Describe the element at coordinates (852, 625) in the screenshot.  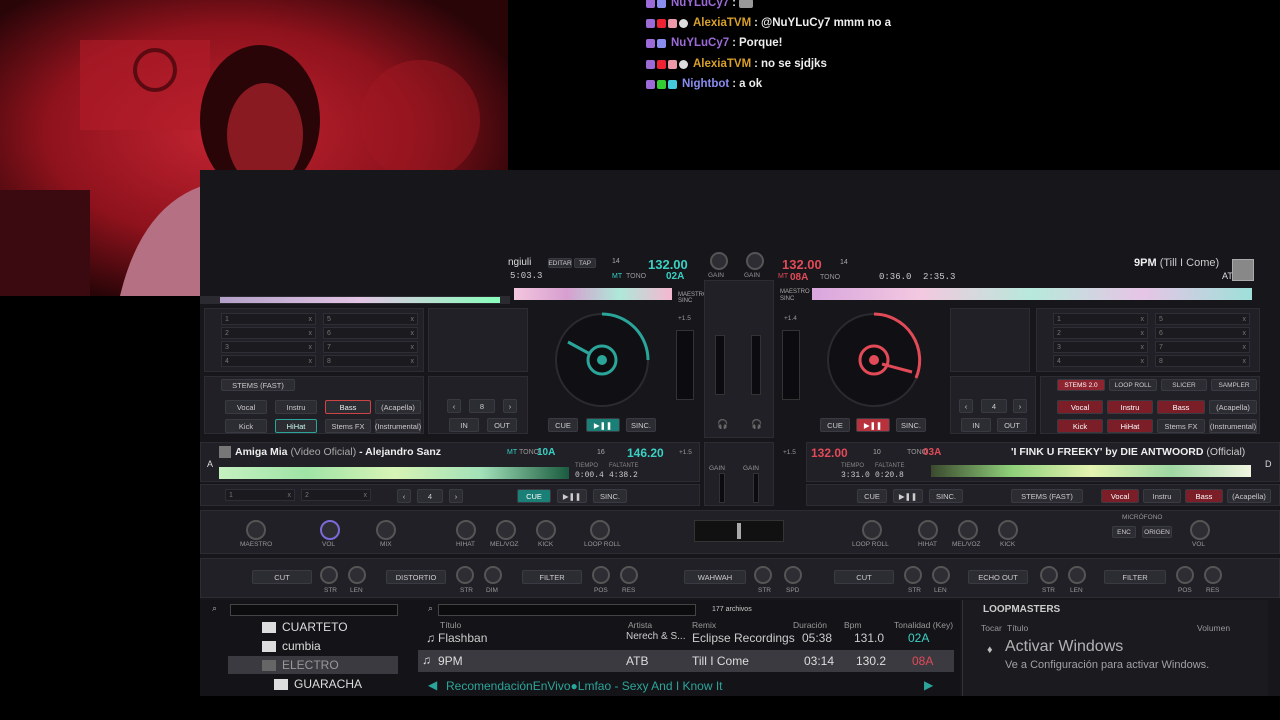
I see `column-bpm: Bpm` at that location.